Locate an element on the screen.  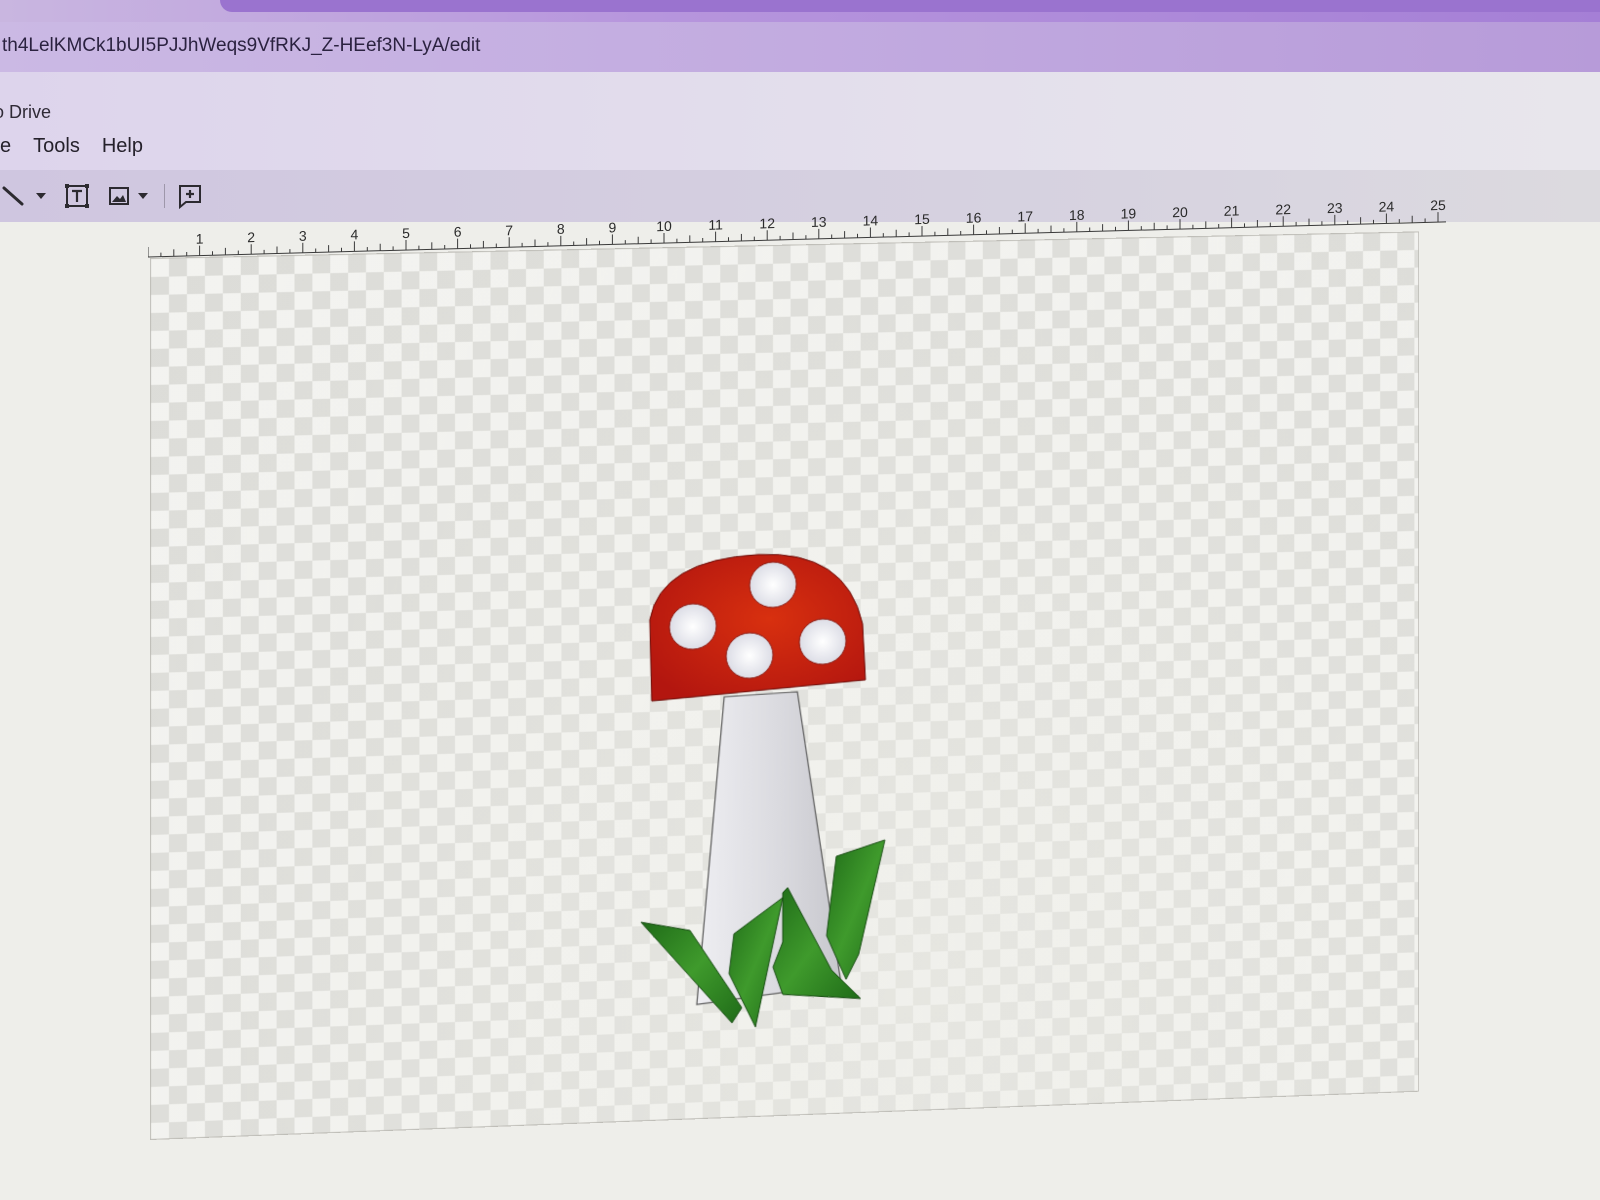
ruler-label: 1 is located at coordinates (200, 238).